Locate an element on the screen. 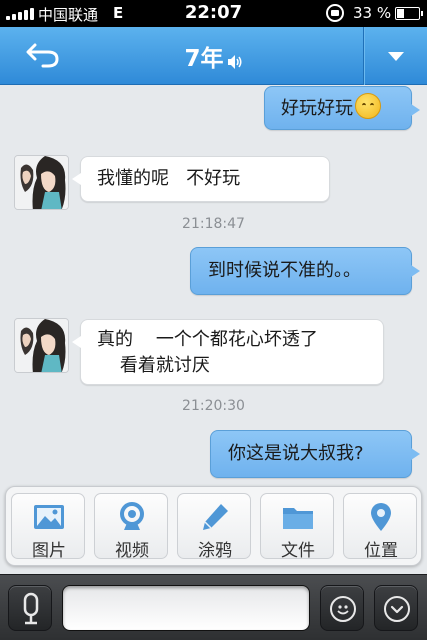 This screenshot has width=427, height=640. message-timestamp: 21:20:30 is located at coordinates (213, 406).